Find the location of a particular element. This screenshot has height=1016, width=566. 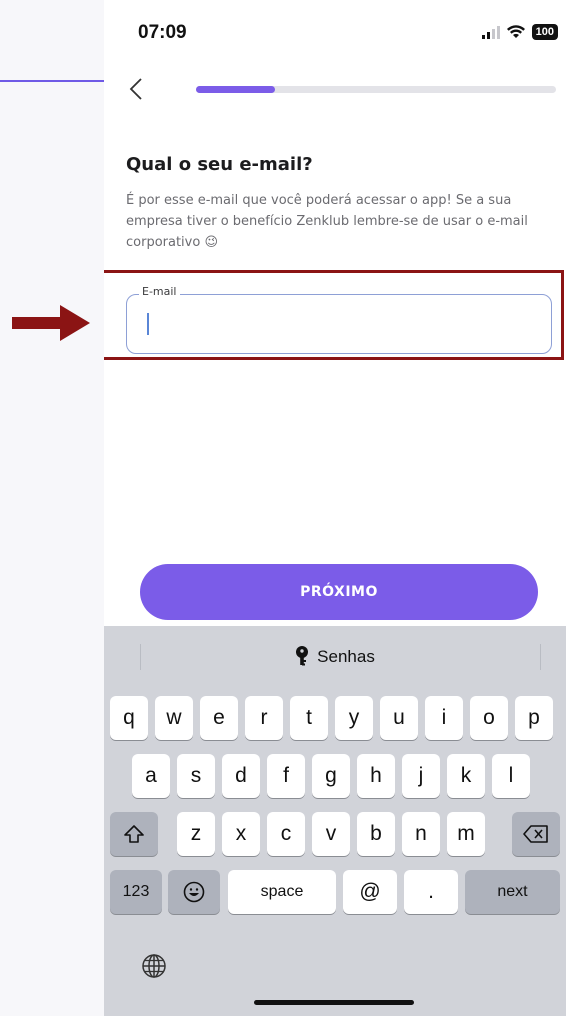

key-k: k is located at coordinates (466, 776).